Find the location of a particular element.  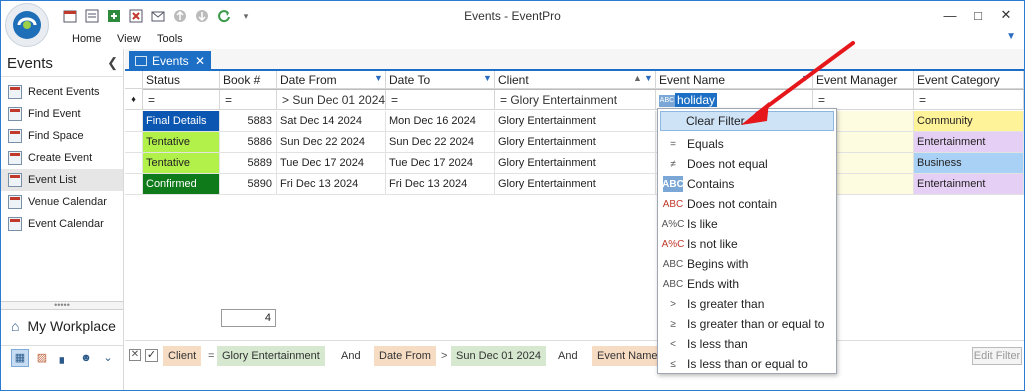

filter-date-from: > Sun Dec 01 2024 is located at coordinates (331, 100).